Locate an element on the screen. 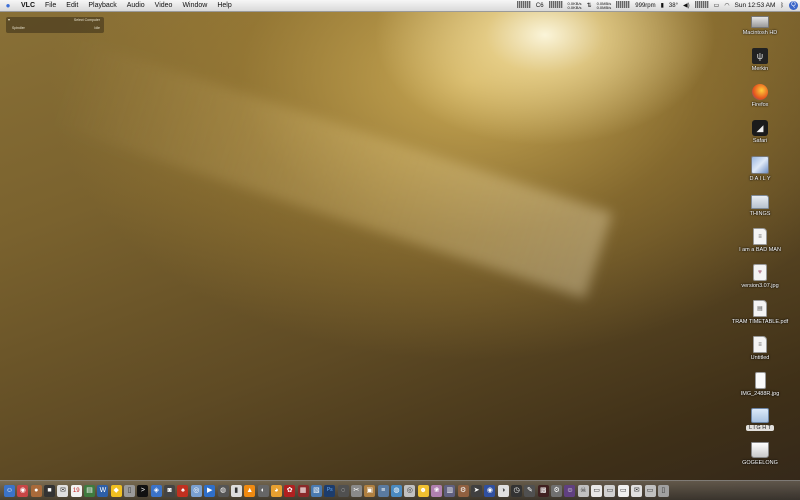 This screenshot has width=800, height=500. mail-envelope-icon: ✉ is located at coordinates (637, 490).